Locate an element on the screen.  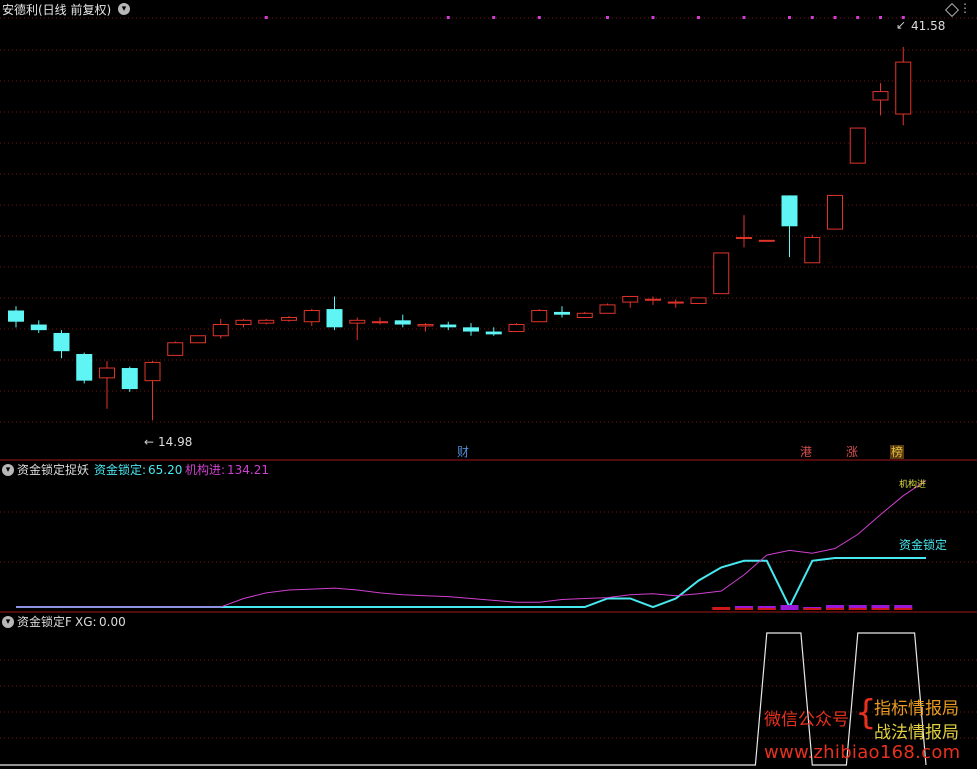
indicator-pane-title: 资金锁定捉妖 is located at coordinates (53, 470).